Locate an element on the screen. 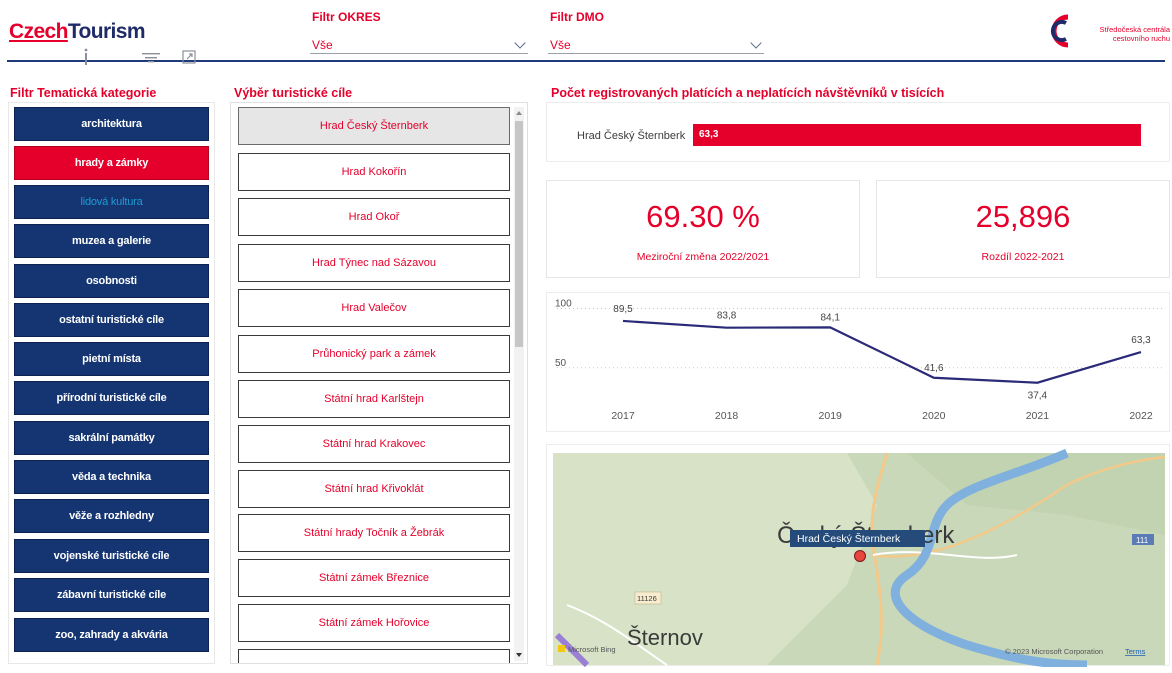  destination-button: Státní hrad Karlštejn is located at coordinates (374, 399).